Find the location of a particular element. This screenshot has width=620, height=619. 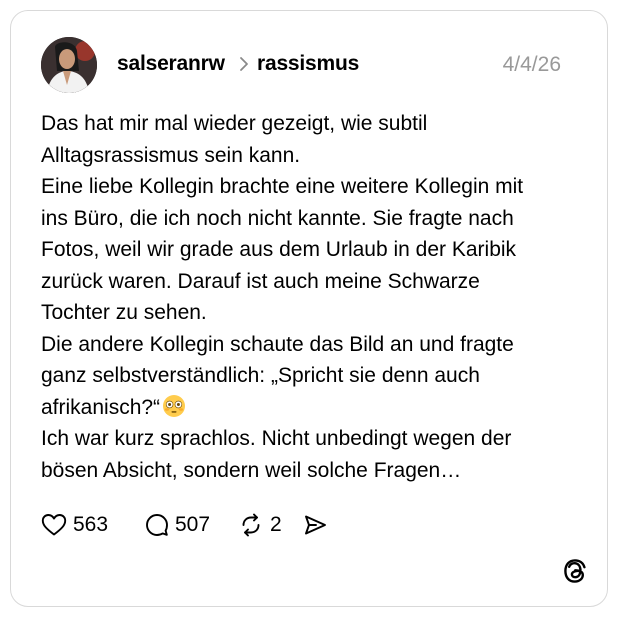

threads-logo-icon is located at coordinates (575, 571).